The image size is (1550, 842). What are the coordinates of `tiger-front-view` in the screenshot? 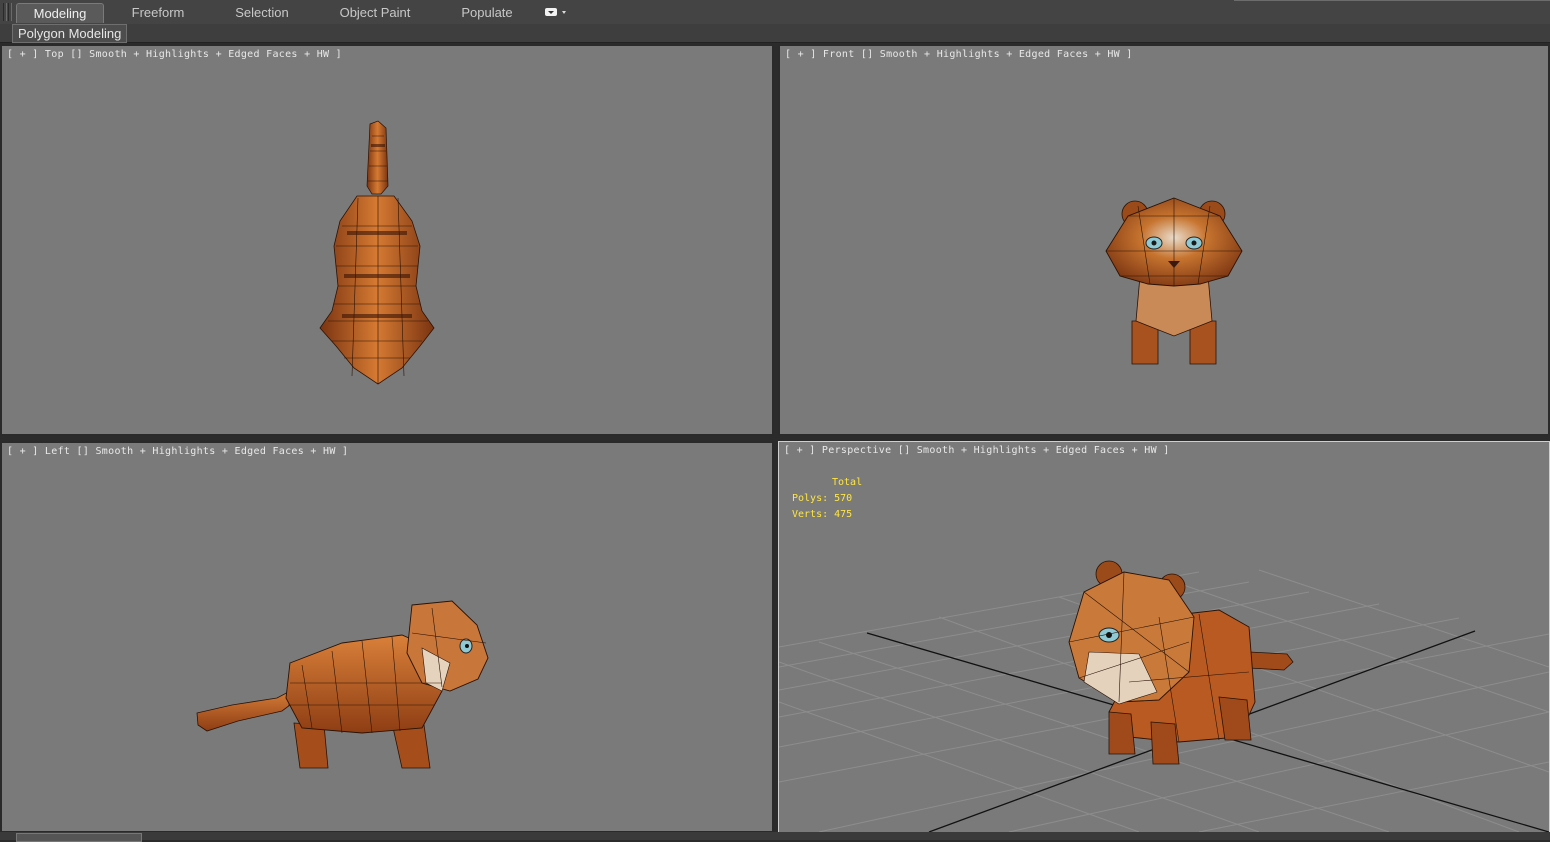 It's located at (1174, 281).